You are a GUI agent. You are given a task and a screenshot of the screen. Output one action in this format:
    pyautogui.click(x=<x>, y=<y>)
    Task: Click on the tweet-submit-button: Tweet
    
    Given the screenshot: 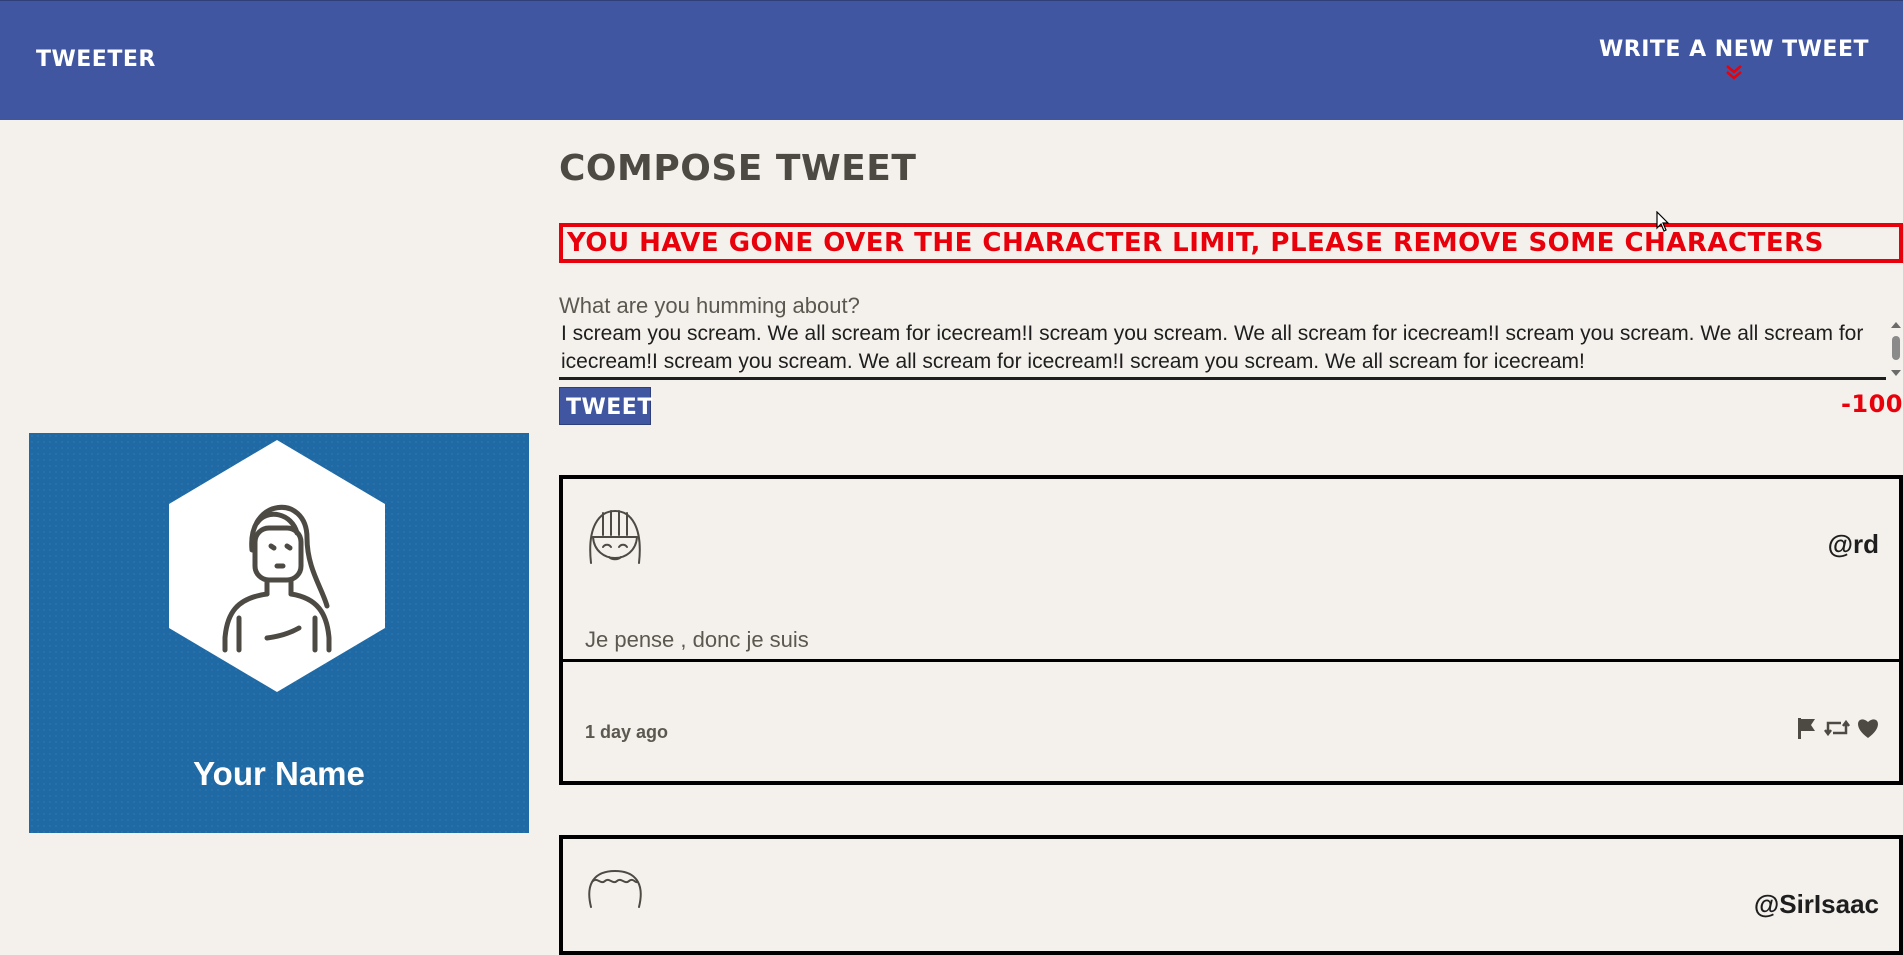 What is the action you would take?
    pyautogui.click(x=605, y=406)
    